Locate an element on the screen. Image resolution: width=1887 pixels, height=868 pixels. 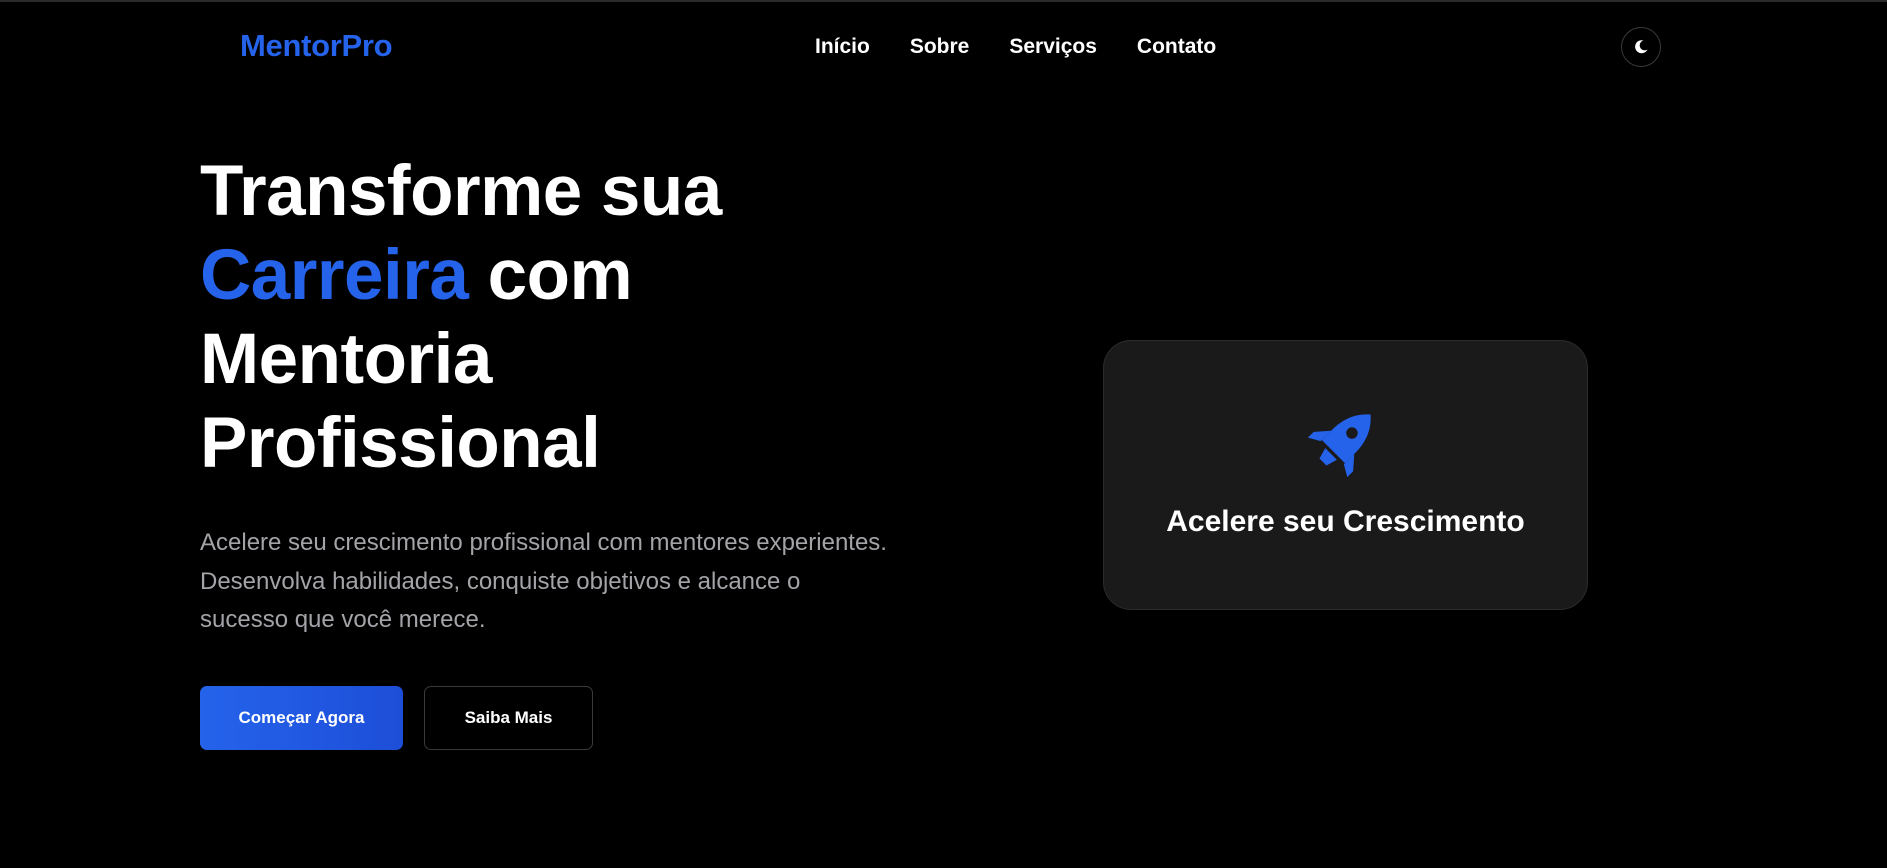
hero-title-after-accent: com is located at coordinates (550, 275).